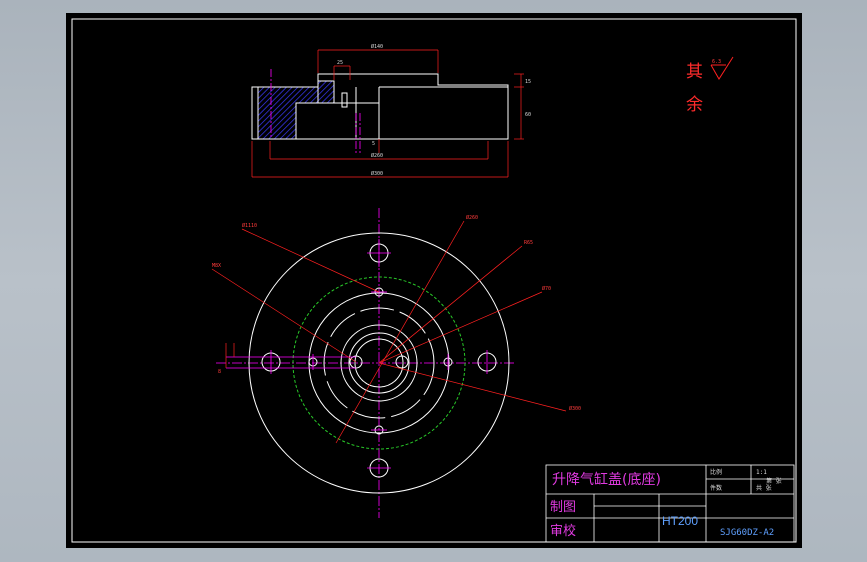  I want to click on callout-depth: 8, so click(219, 372).